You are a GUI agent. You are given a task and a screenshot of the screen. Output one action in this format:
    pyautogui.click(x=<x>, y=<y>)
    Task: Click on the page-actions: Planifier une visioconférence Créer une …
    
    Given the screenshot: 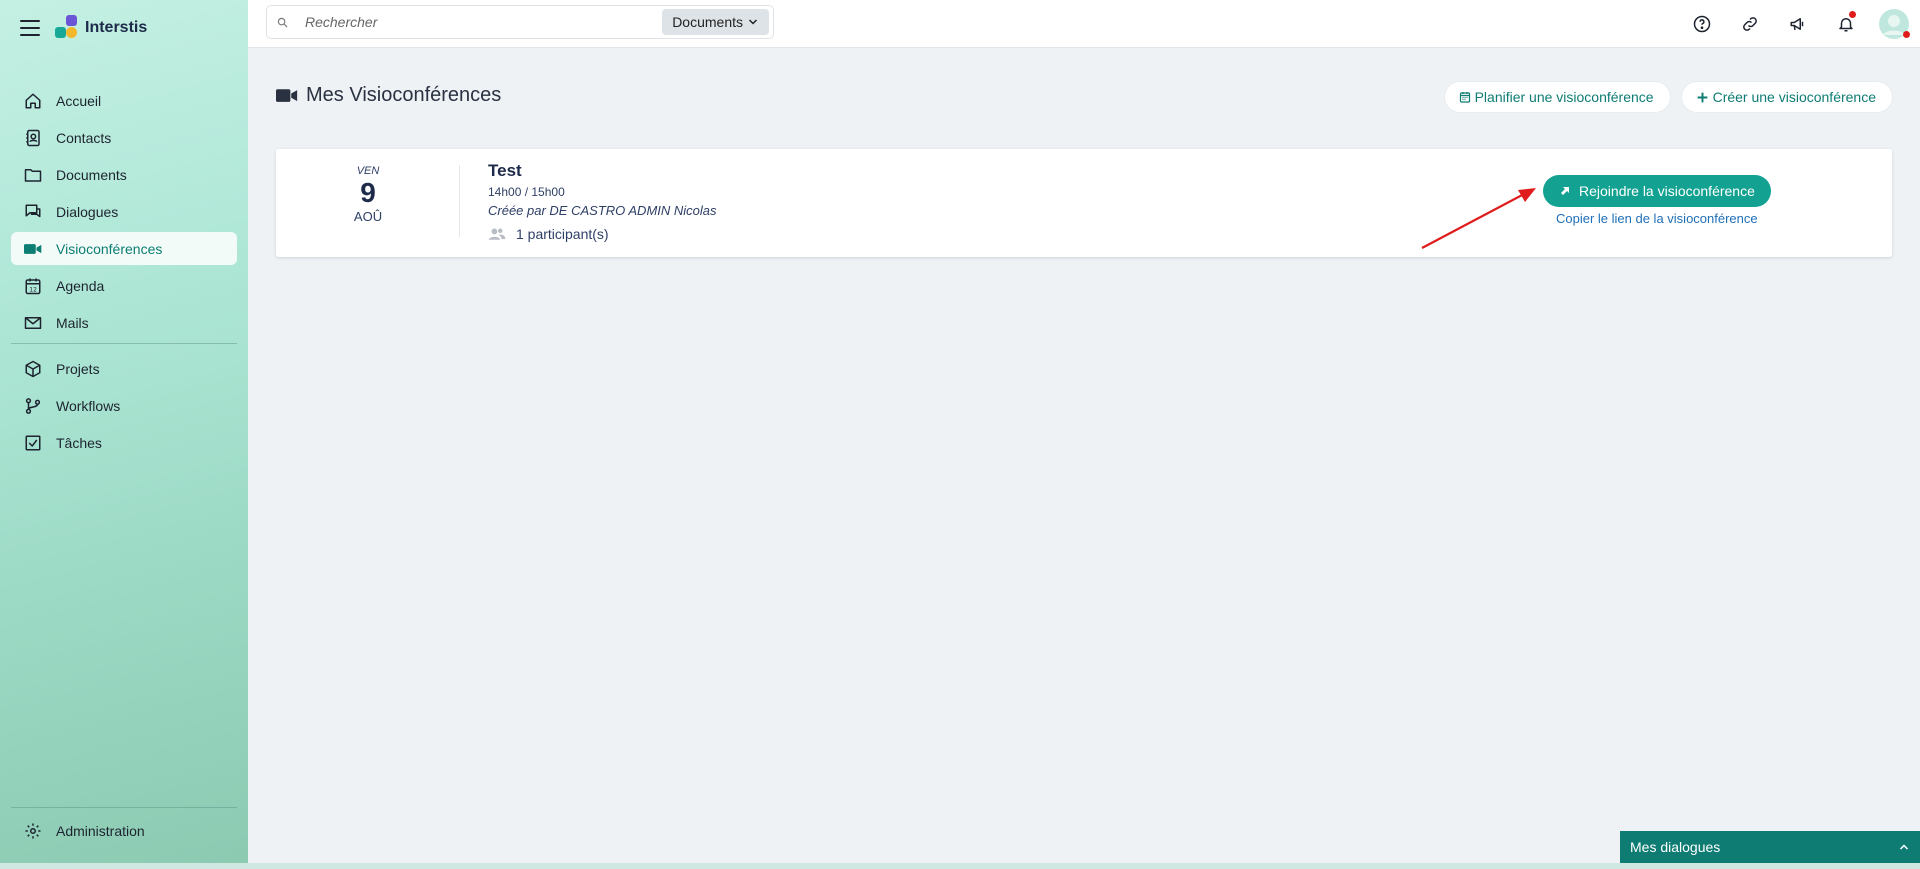 What is the action you would take?
    pyautogui.click(x=1662, y=97)
    